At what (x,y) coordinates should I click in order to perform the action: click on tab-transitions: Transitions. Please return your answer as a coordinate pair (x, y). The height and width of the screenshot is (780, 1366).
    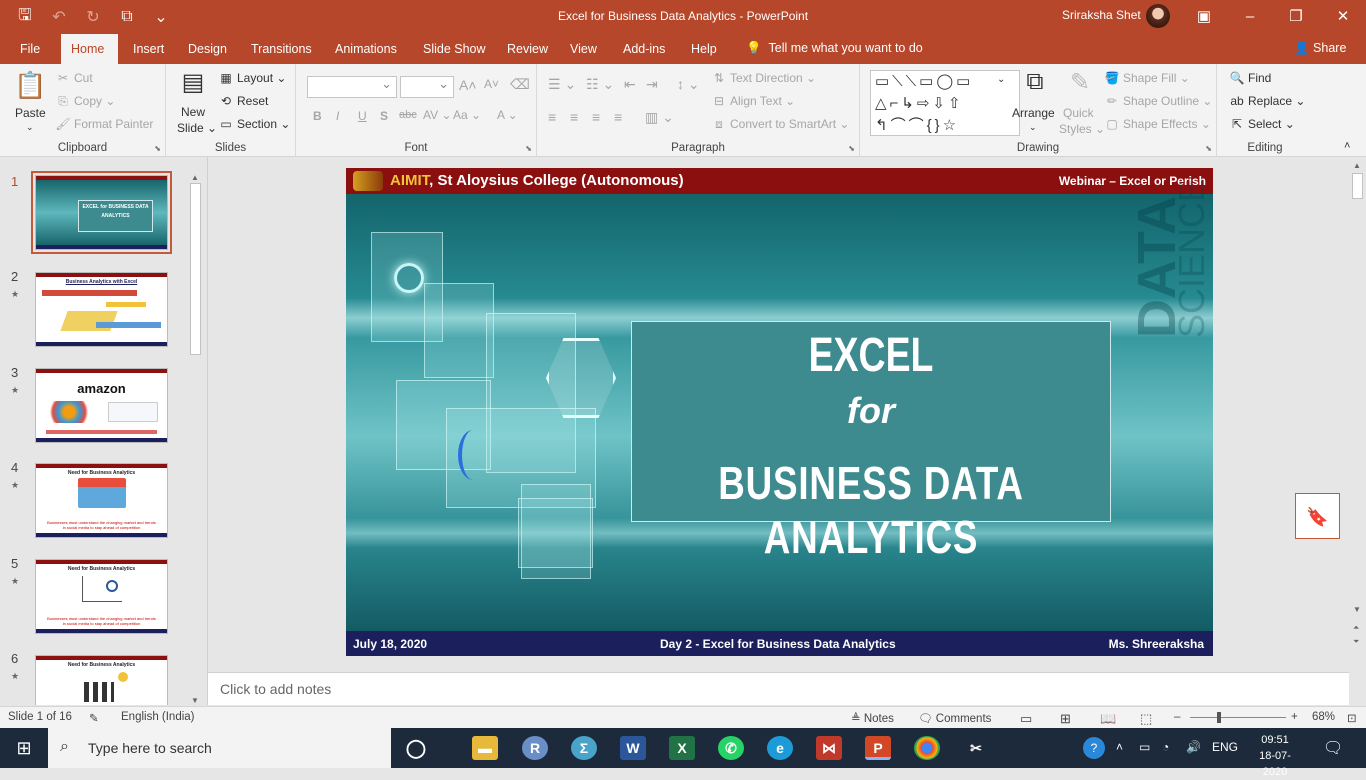
    Looking at the image, I should click on (281, 49).